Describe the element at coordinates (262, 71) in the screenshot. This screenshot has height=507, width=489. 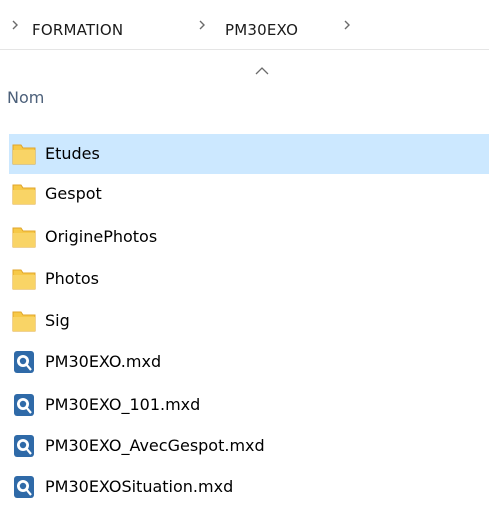
I see `sort-ascending-icon` at that location.